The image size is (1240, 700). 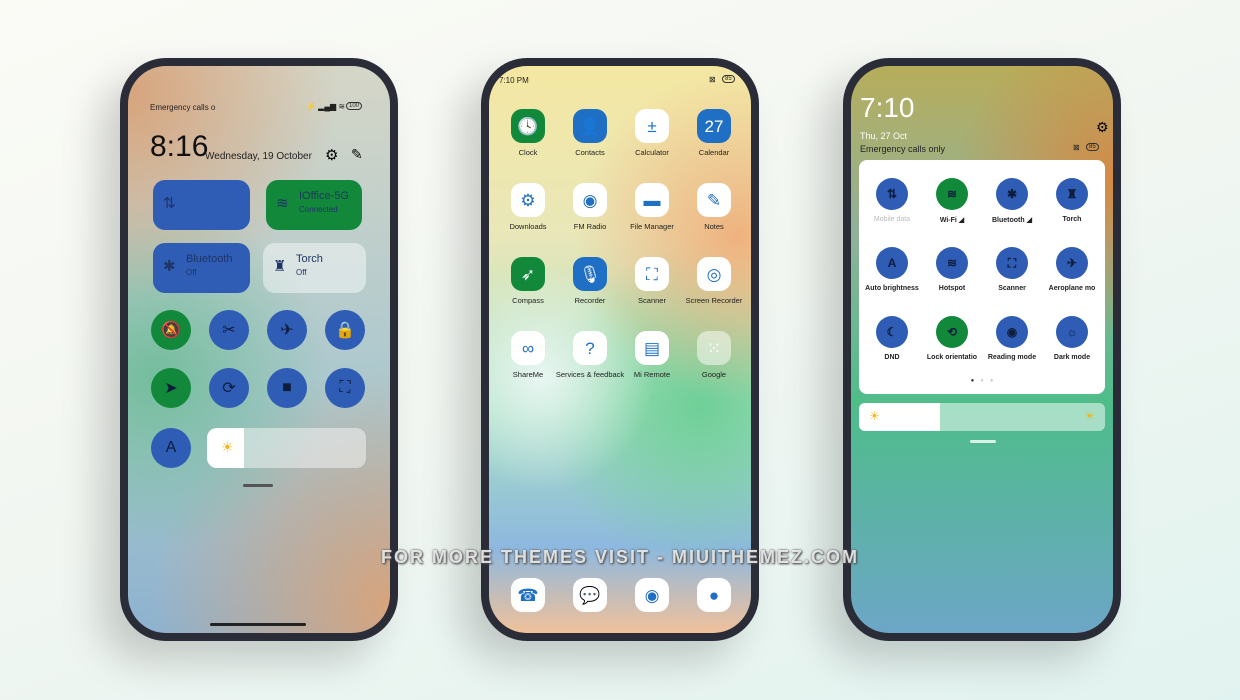 I want to click on bell-off-icon: 🔕, so click(x=171, y=330).